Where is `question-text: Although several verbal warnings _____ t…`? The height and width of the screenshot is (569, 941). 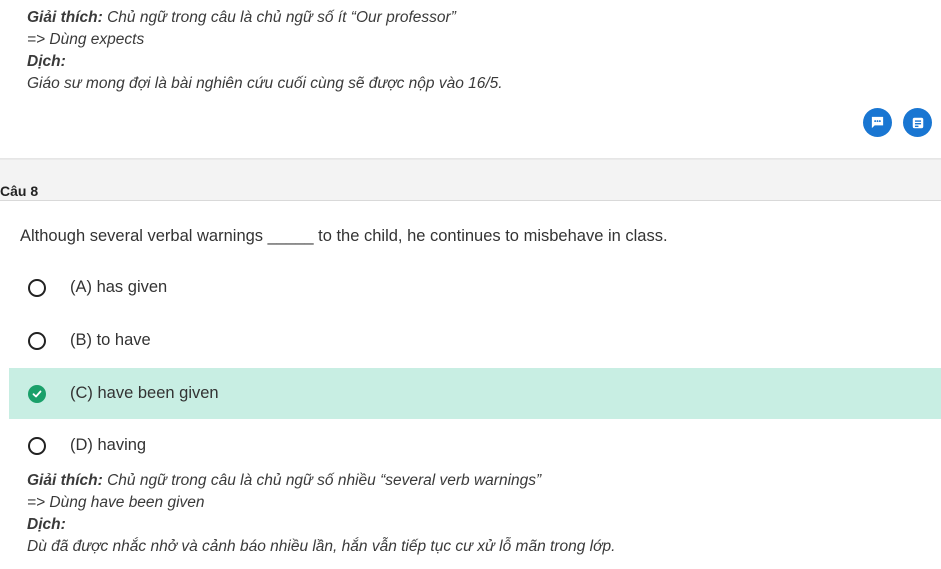
question-text: Although several verbal warnings _____ t… is located at coordinates (344, 236).